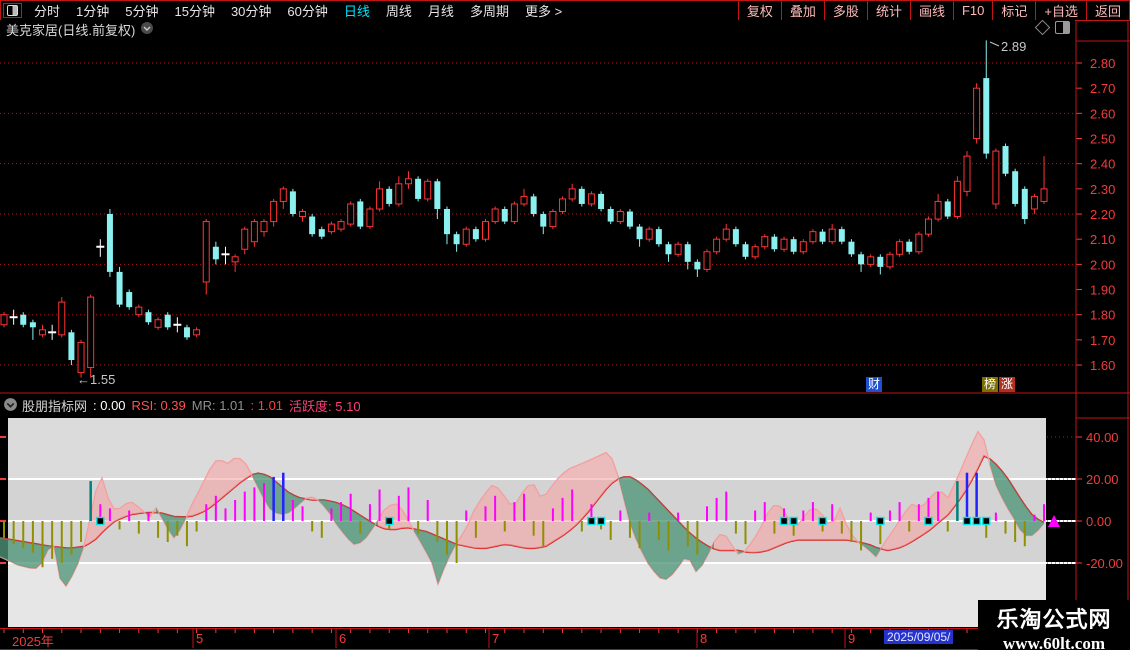 Image resolution: width=1130 pixels, height=650 pixels. What do you see at coordinates (54, 405) in the screenshot?
I see `indicator-name: 股朋指标网` at bounding box center [54, 405].